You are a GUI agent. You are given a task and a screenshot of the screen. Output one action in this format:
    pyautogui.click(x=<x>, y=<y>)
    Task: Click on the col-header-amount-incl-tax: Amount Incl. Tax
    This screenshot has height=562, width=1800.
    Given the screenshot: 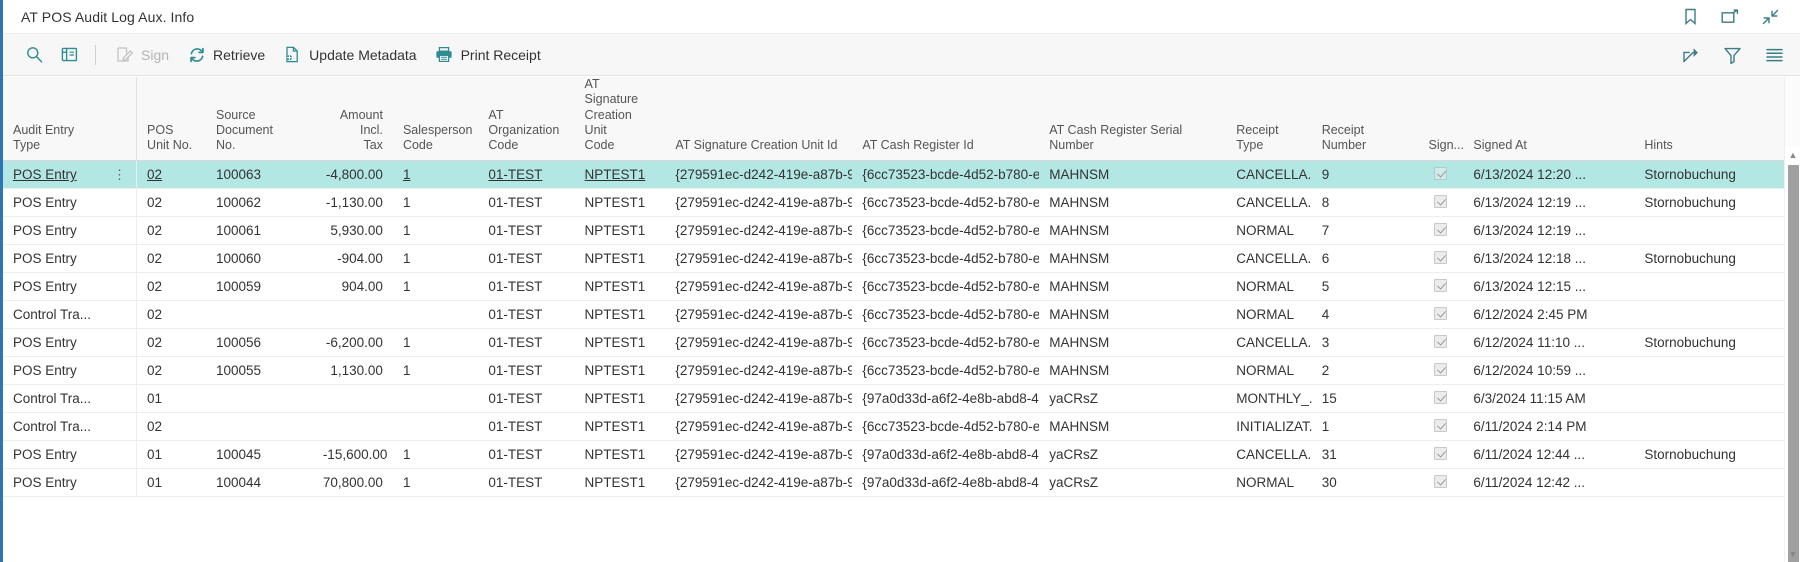 What is the action you would take?
    pyautogui.click(x=352, y=119)
    